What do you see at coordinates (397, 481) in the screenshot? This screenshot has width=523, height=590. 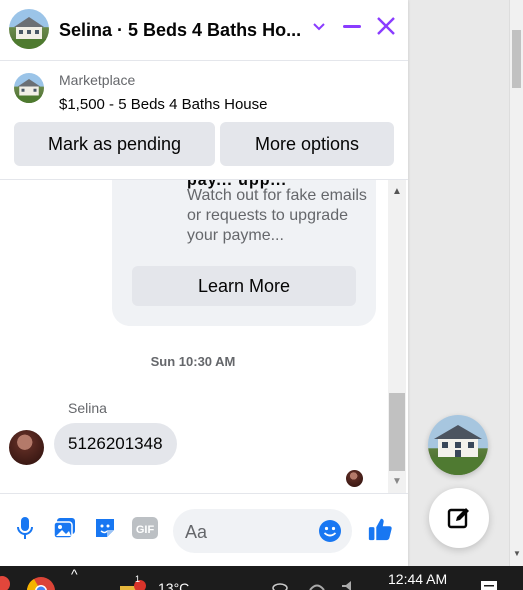 I see `scroll-down-arrow: ▼` at bounding box center [397, 481].